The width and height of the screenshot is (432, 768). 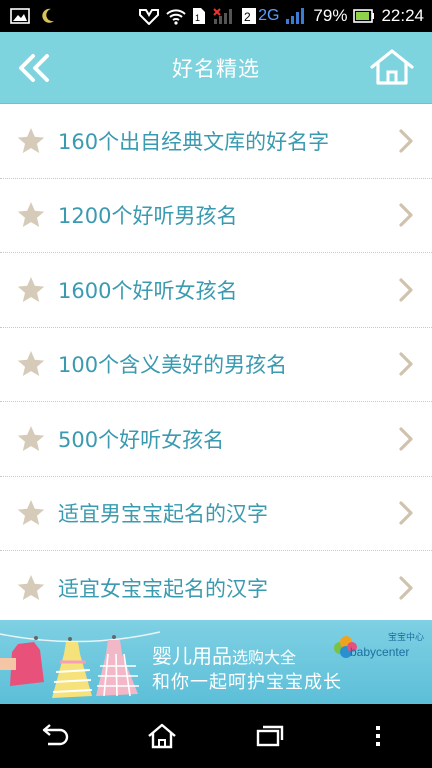 I want to click on list-item-label: 100个含义美好的男孩名, so click(x=173, y=365).